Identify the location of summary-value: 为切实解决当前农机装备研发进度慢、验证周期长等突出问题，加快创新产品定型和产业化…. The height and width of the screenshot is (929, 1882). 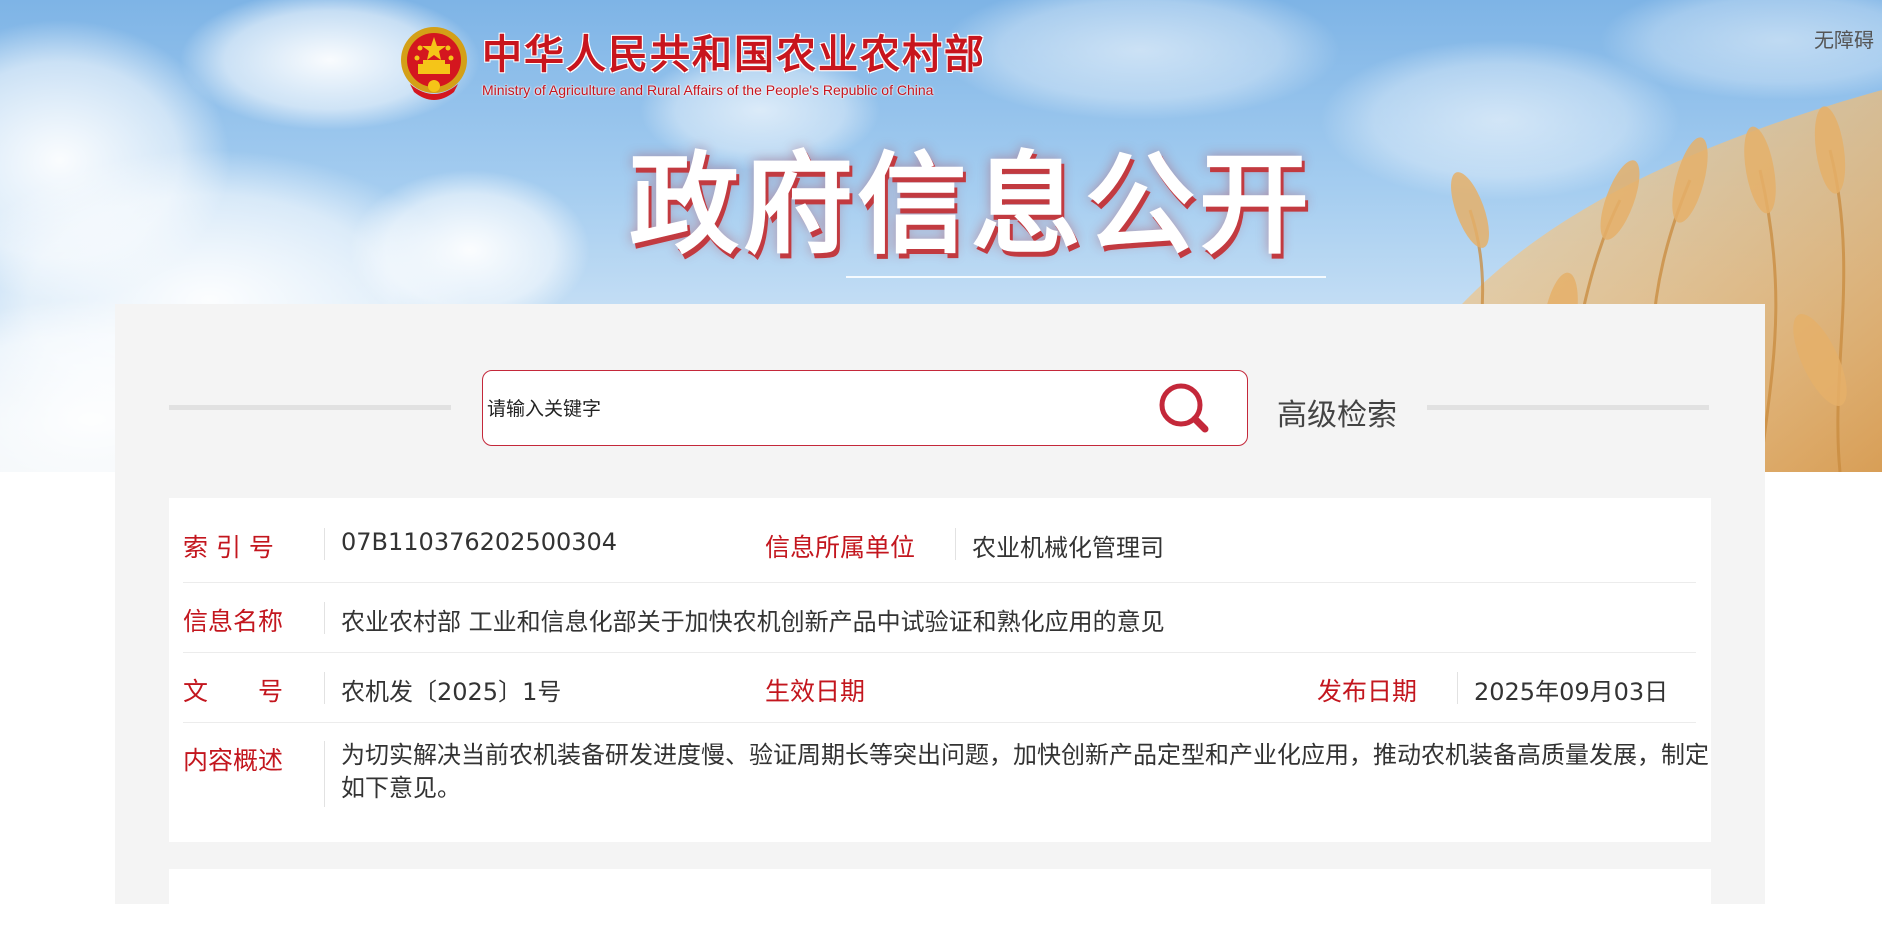
(1025, 771).